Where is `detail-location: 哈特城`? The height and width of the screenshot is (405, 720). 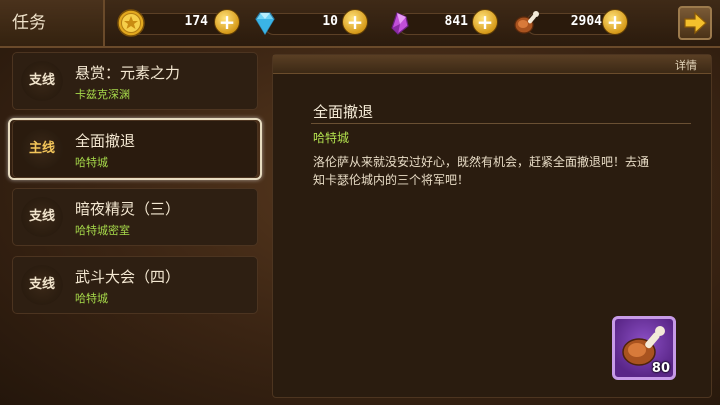
detail-location: 哈特城 is located at coordinates (331, 138).